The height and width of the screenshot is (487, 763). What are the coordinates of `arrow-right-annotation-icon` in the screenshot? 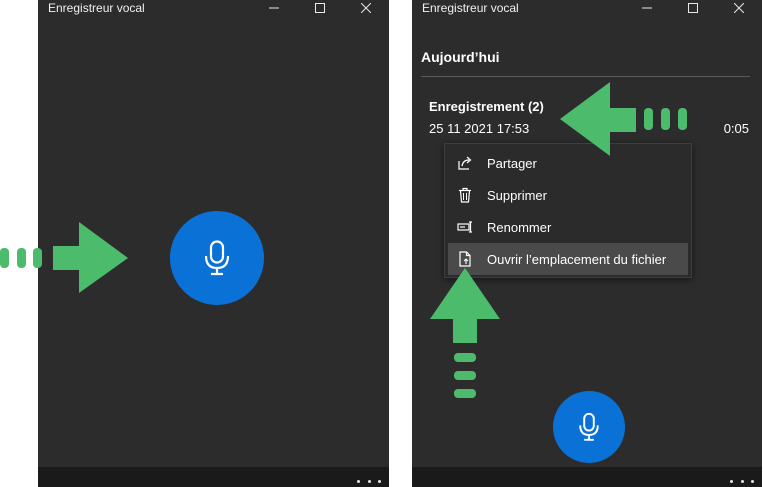 It's located at (64, 257).